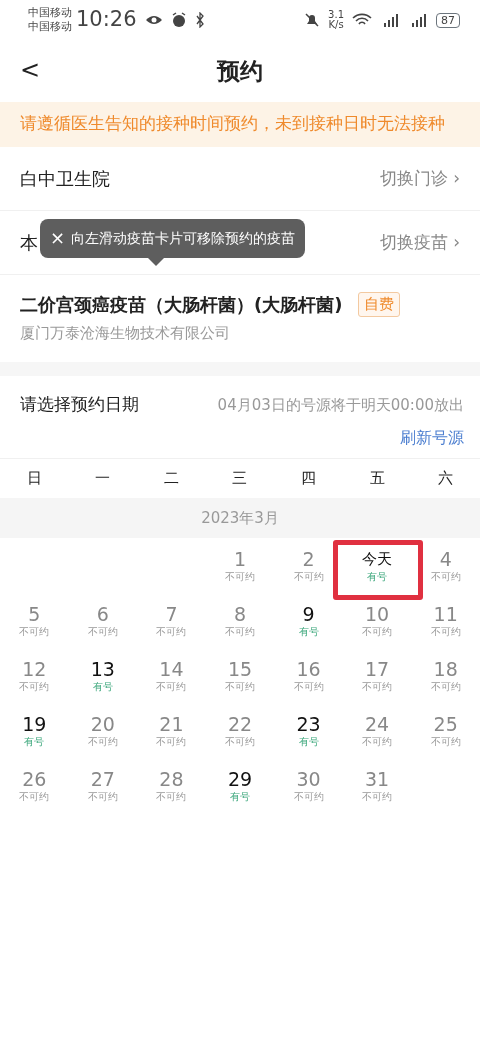  What do you see at coordinates (240, 732) in the screenshot?
I see `date-cell: 22 不可约` at bounding box center [240, 732].